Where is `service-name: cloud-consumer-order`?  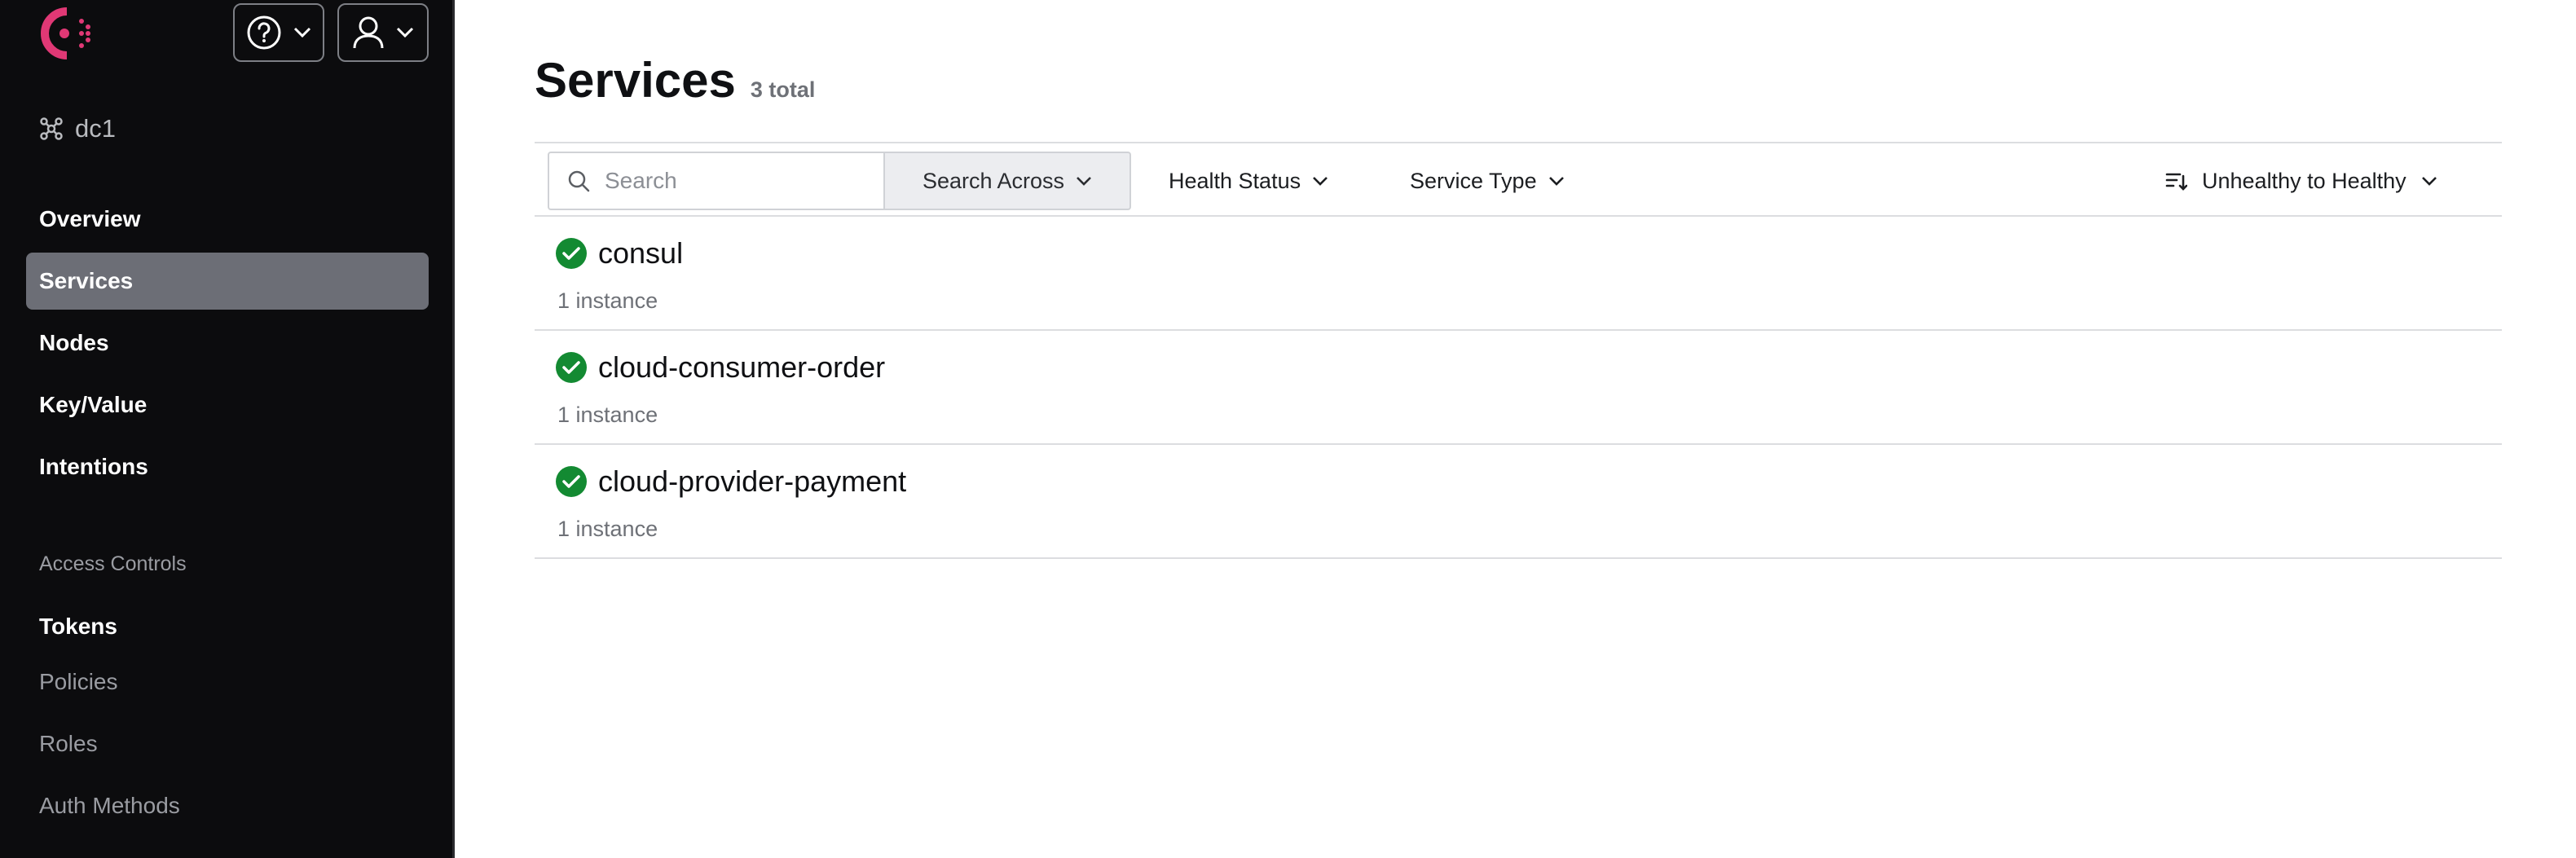
service-name: cloud-consumer-order is located at coordinates (742, 367).